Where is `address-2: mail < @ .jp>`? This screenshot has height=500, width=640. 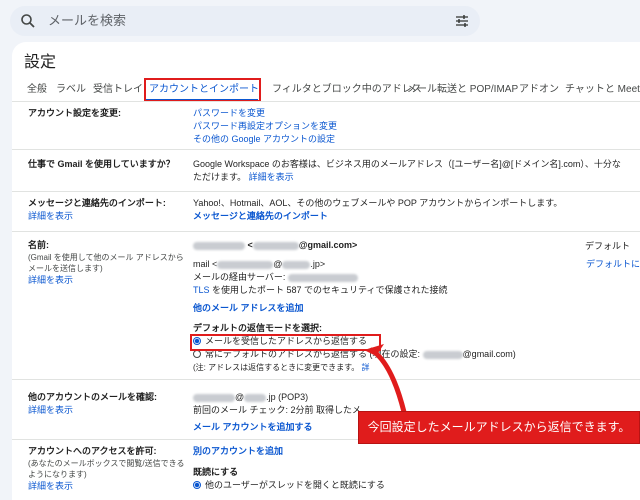
address-2: mail < @ .jp> is located at coordinates (259, 264).